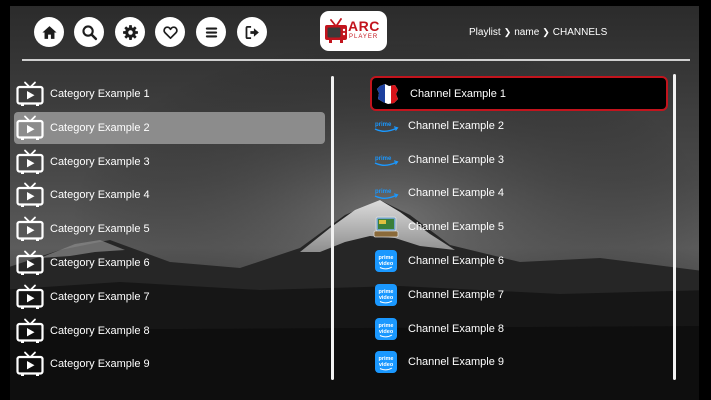  Describe the element at coordinates (519, 193) in the screenshot. I see `channel-item: prime Channel Example 4` at that location.